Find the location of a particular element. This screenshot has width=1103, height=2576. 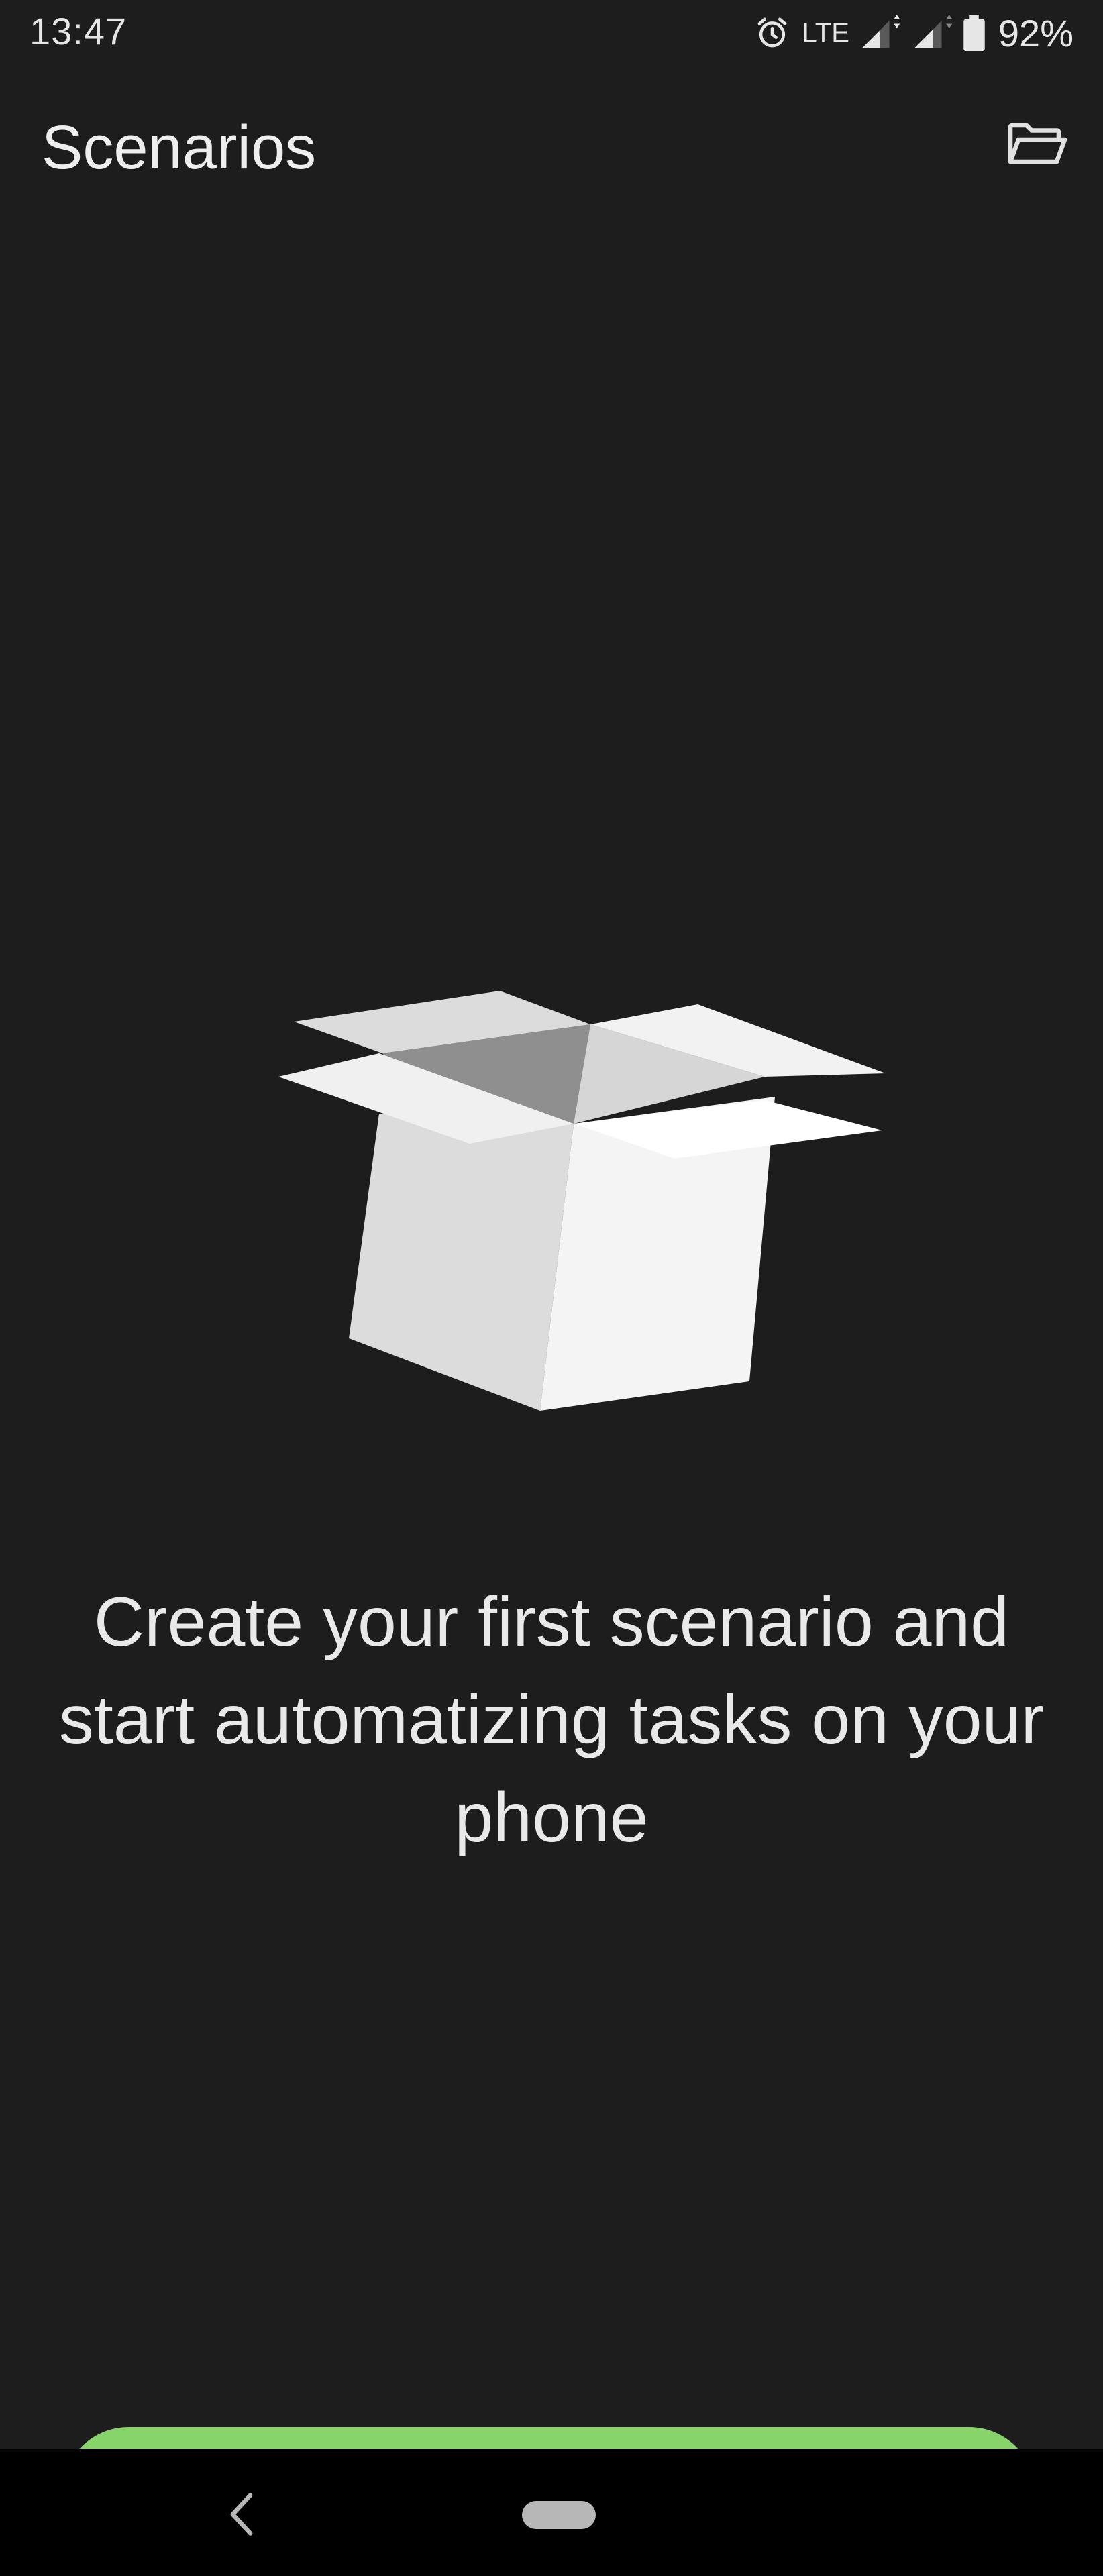

network-type: LTE is located at coordinates (826, 32).